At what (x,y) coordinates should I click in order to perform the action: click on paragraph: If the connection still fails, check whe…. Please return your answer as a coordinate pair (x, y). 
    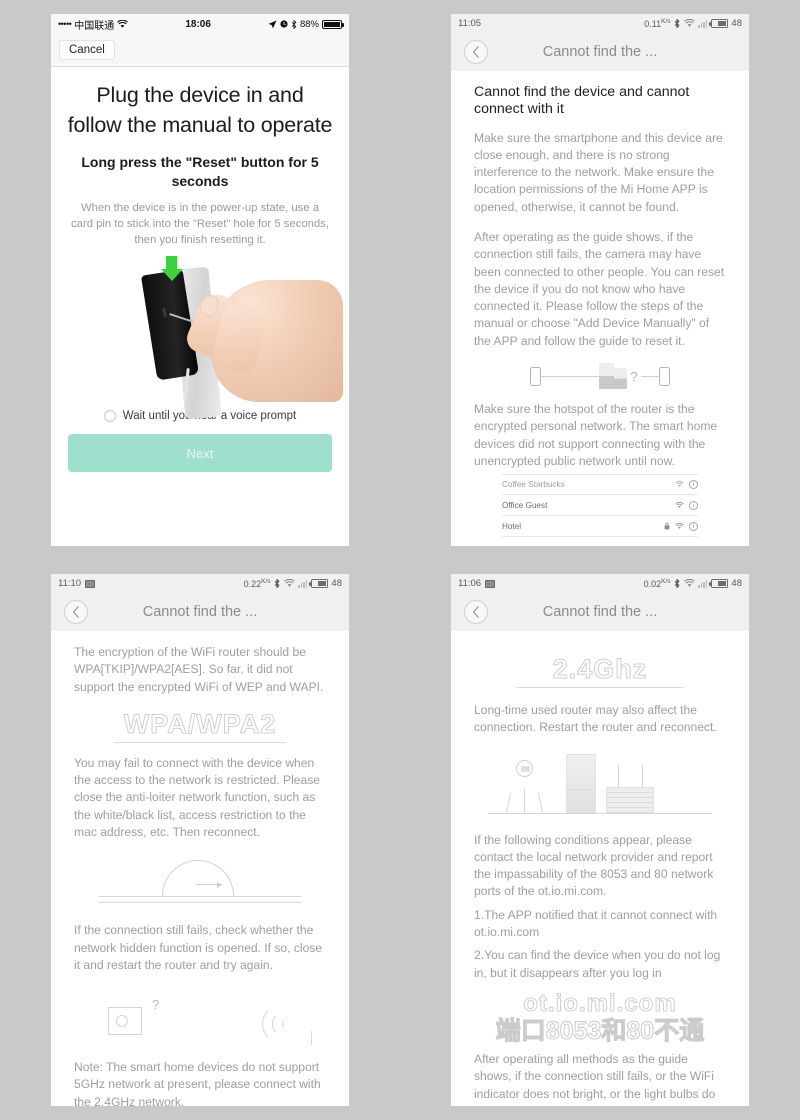
    Looking at the image, I should click on (198, 947).